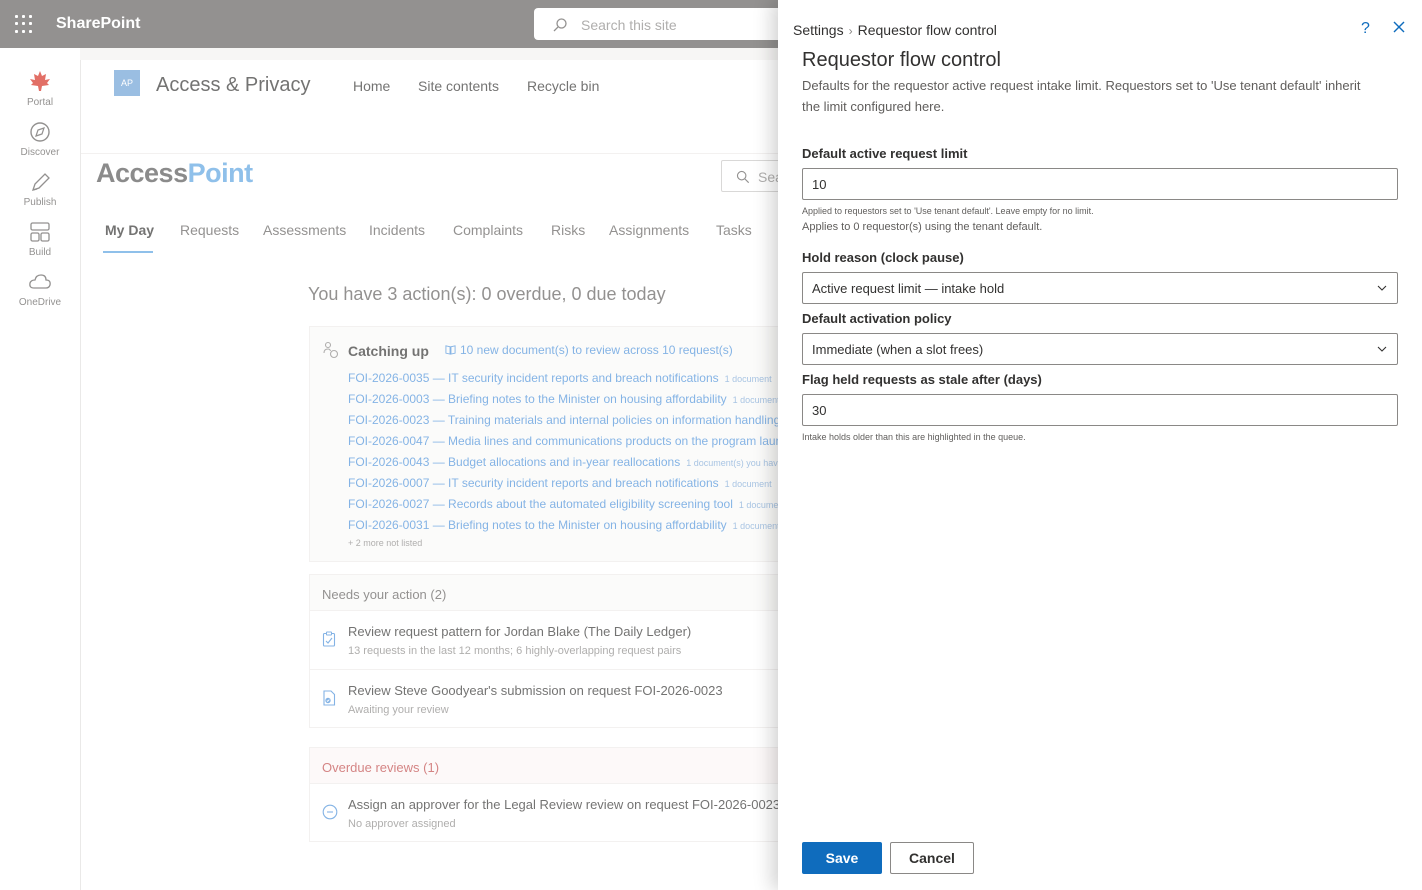 The image size is (1422, 890). What do you see at coordinates (932, 858) in the screenshot?
I see `cancel-button: Cancel` at bounding box center [932, 858].